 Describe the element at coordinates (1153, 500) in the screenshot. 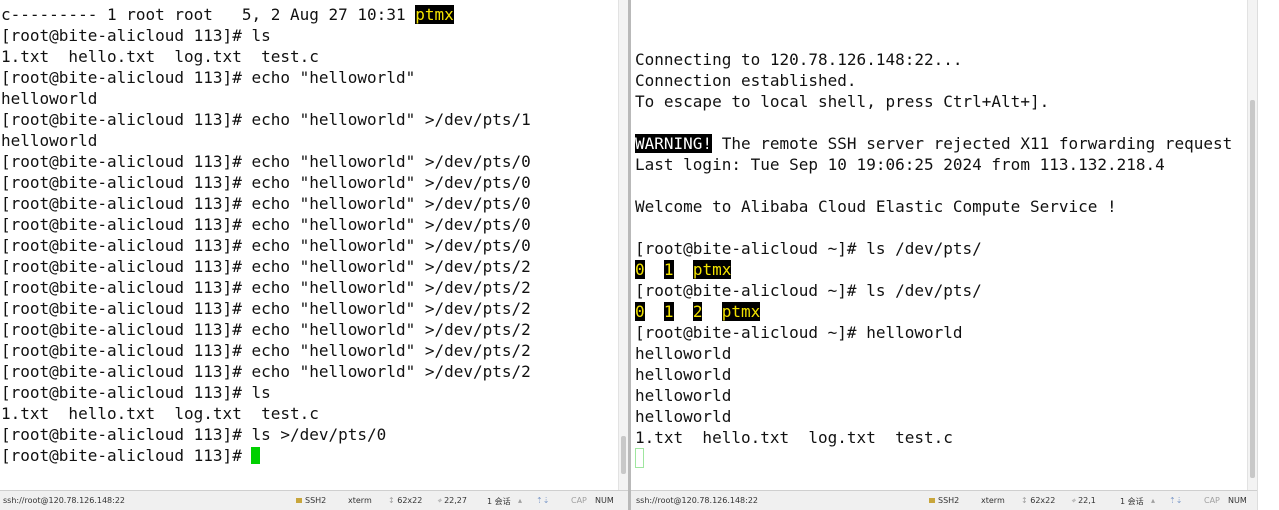

I see `right-sessions-arrow-icon: ▴` at that location.